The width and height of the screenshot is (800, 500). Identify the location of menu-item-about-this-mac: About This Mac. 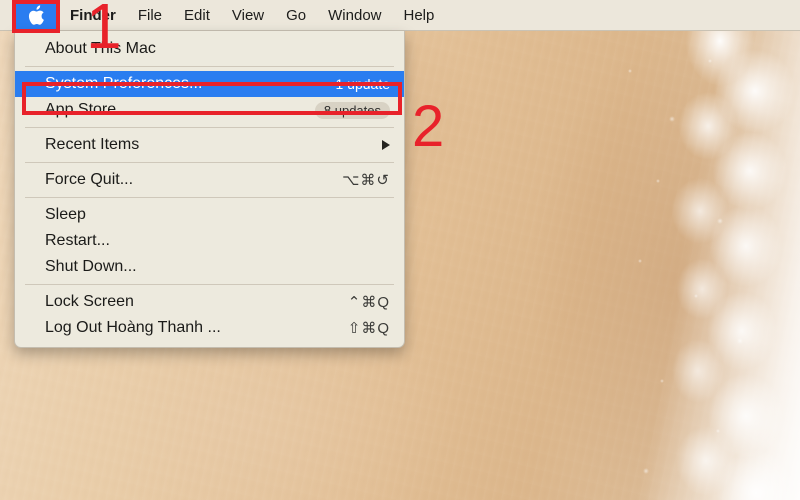
(209, 49).